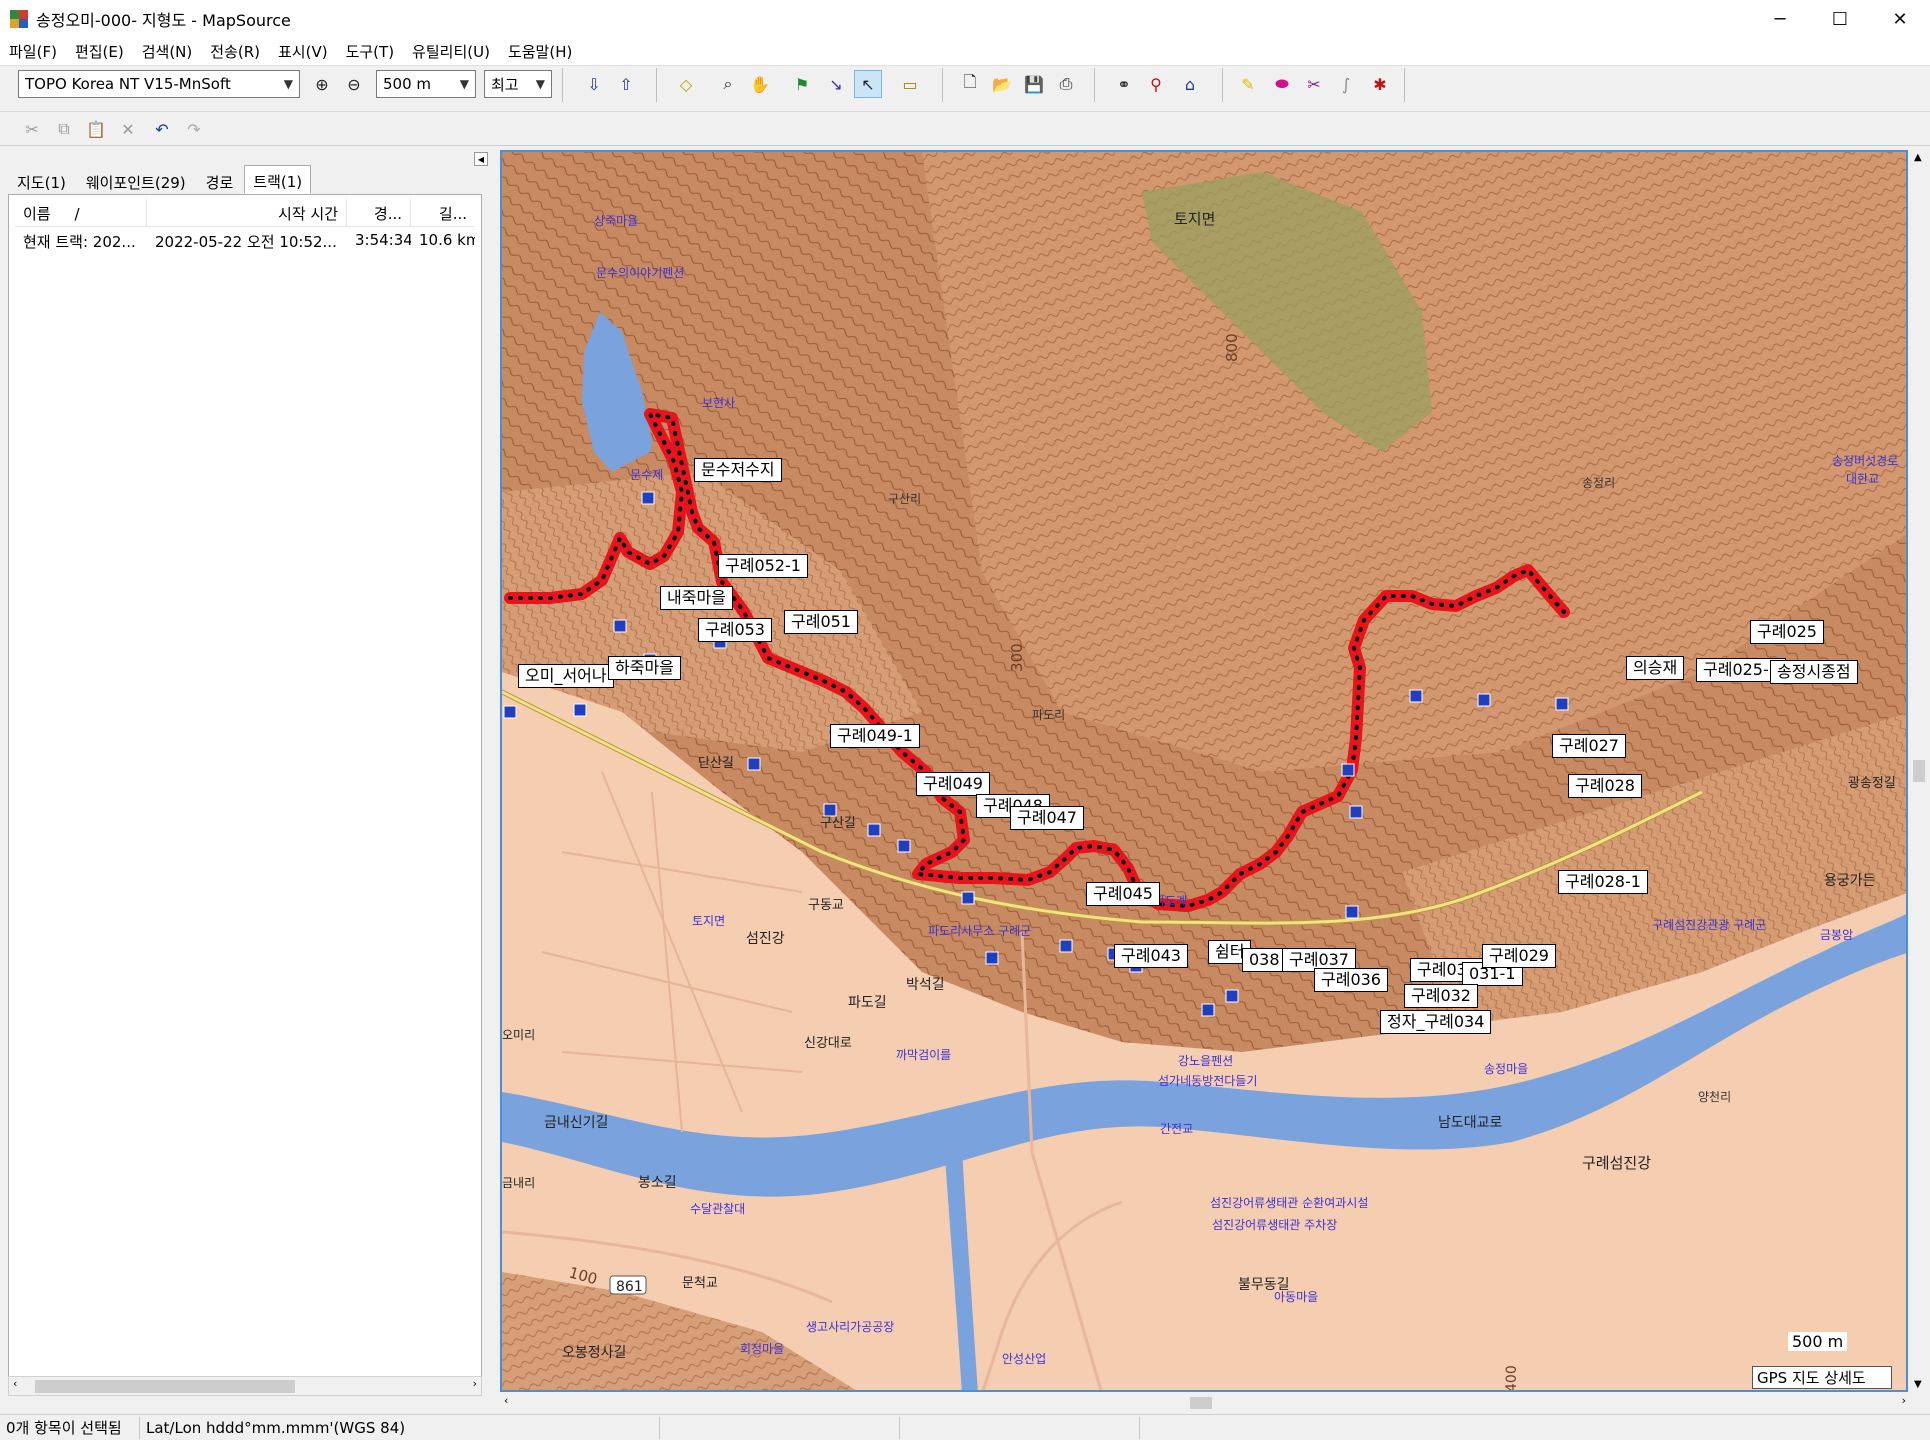  What do you see at coordinates (235, 51) in the screenshot?
I see `menu-transfer: 전송(R)` at bounding box center [235, 51].